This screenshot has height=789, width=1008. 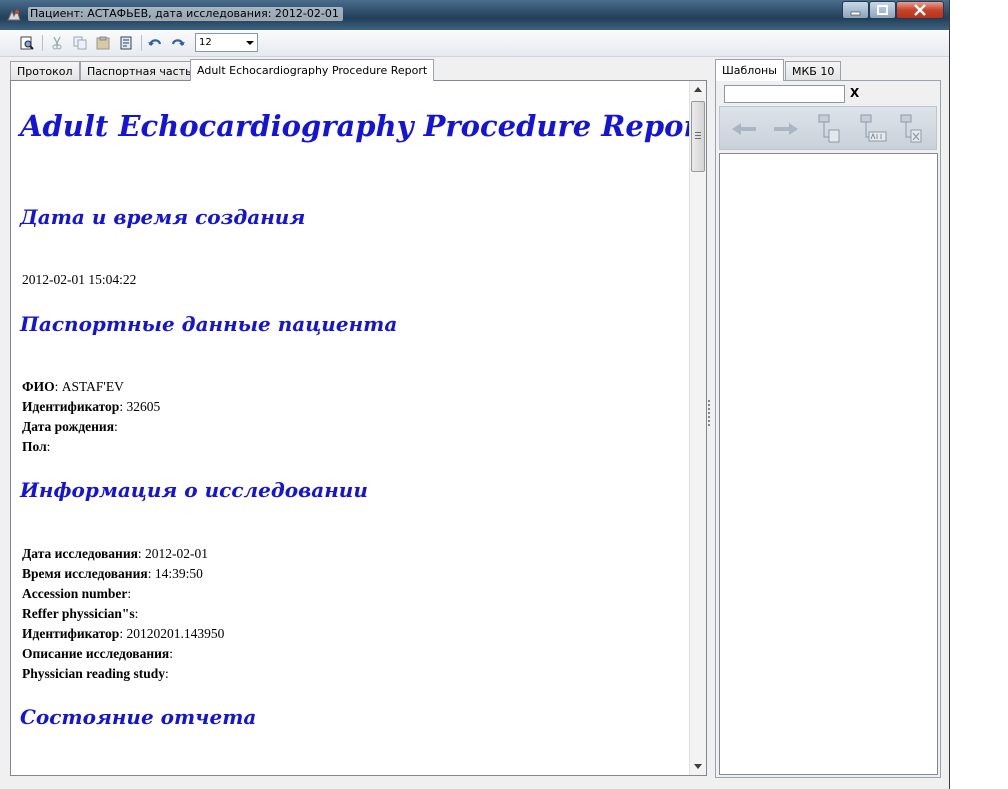 What do you see at coordinates (698, 89) in the screenshot?
I see `scroll-up-arrow-icon` at bounding box center [698, 89].